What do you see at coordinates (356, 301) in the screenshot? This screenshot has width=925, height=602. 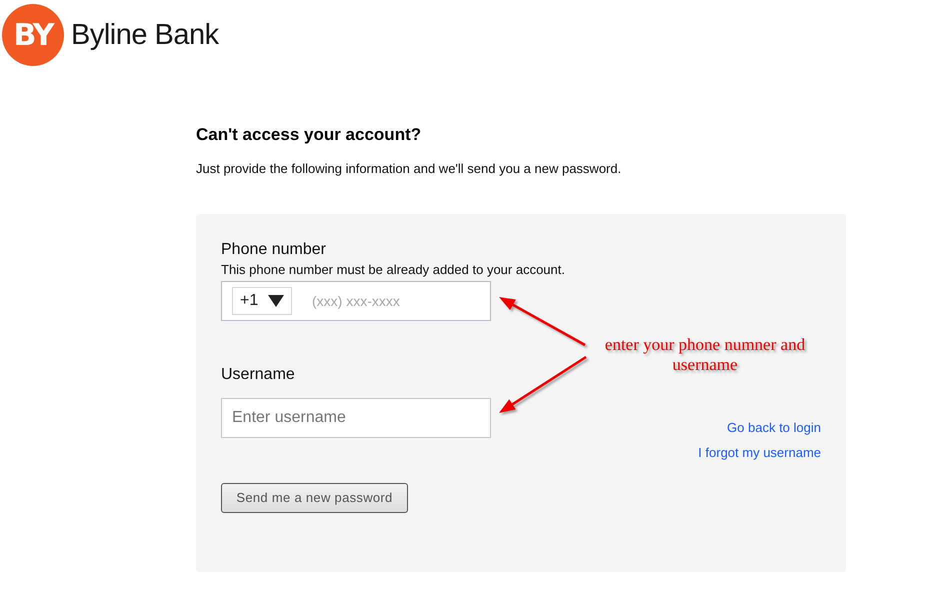 I see `phone-field: +1 (xxx) xxx-xxxx` at bounding box center [356, 301].